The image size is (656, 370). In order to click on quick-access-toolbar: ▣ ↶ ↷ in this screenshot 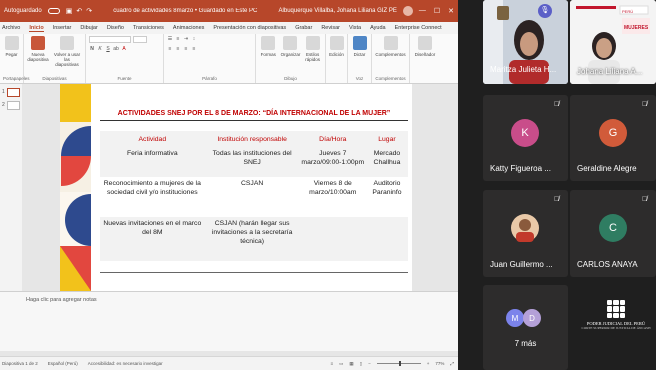, I will do `click(79, 11)`.